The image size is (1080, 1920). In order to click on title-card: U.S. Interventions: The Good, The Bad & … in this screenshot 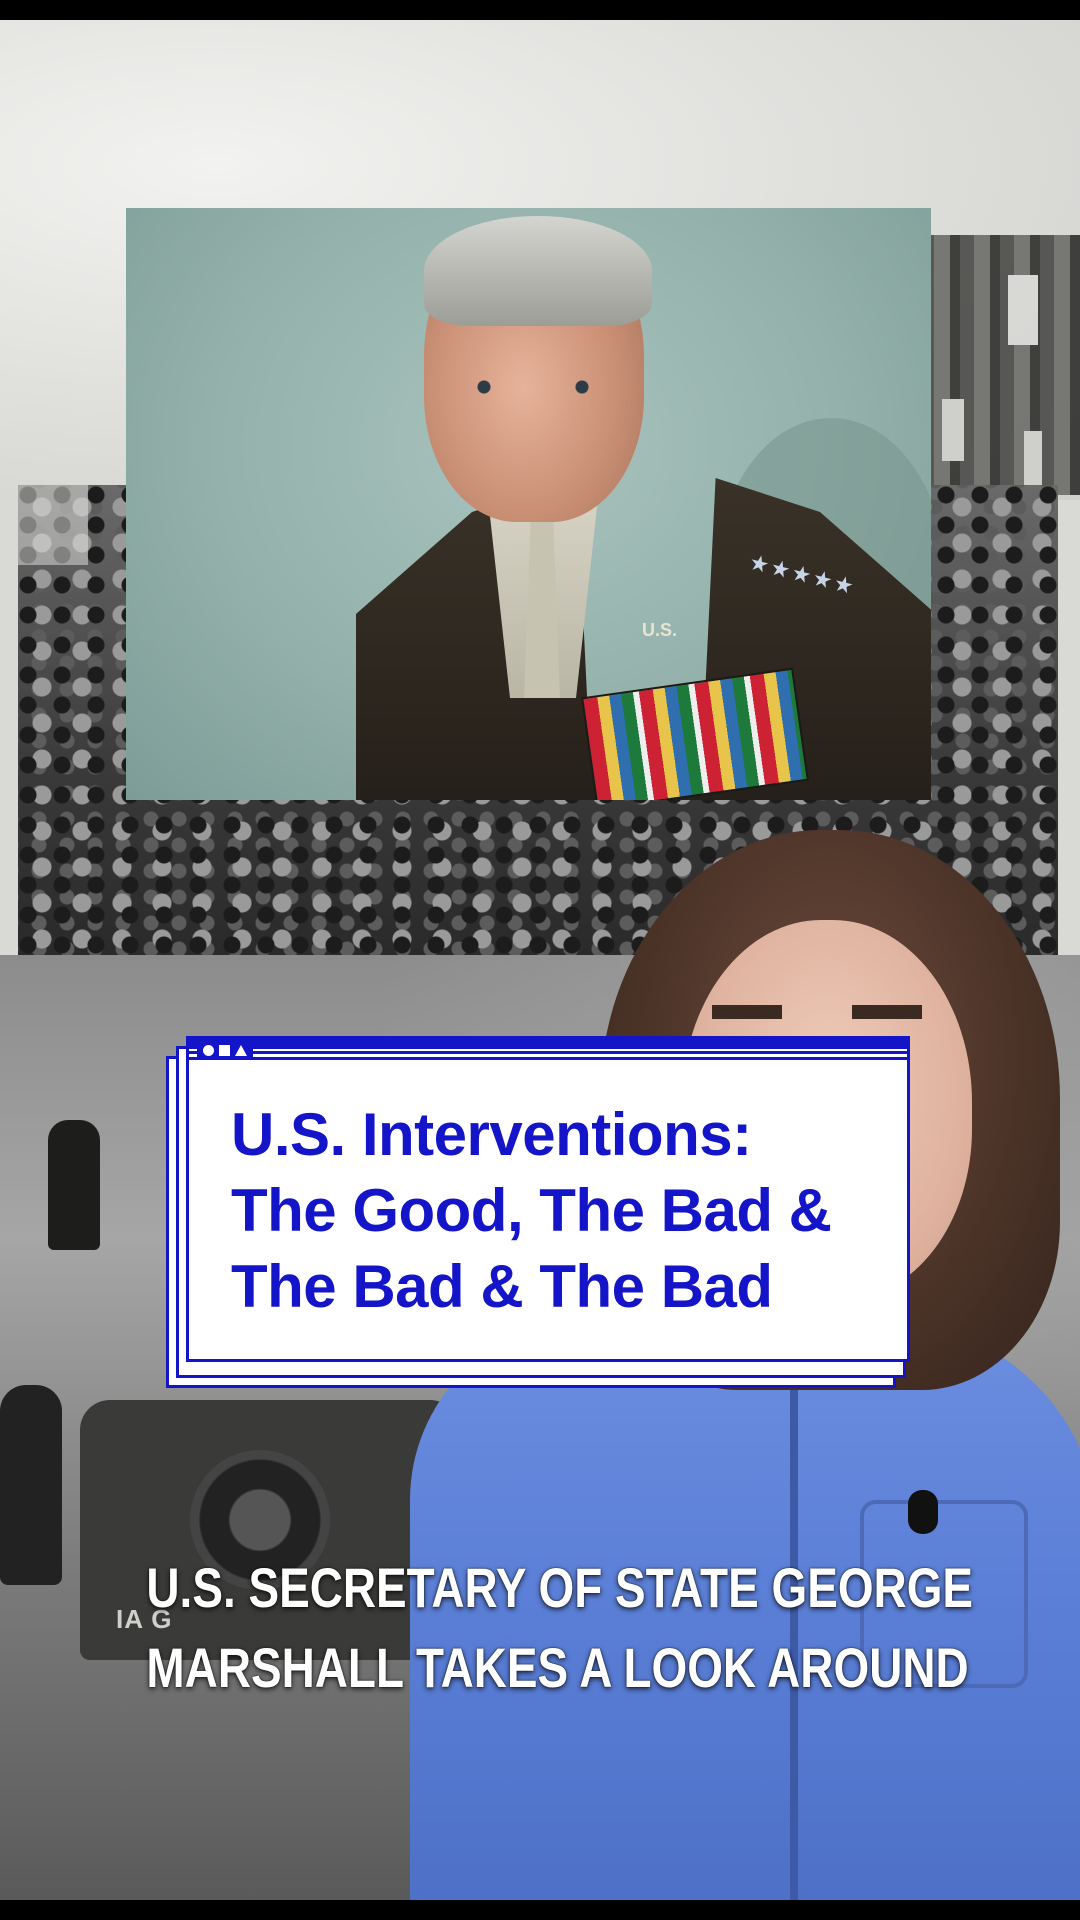, I will do `click(541, 1212)`.